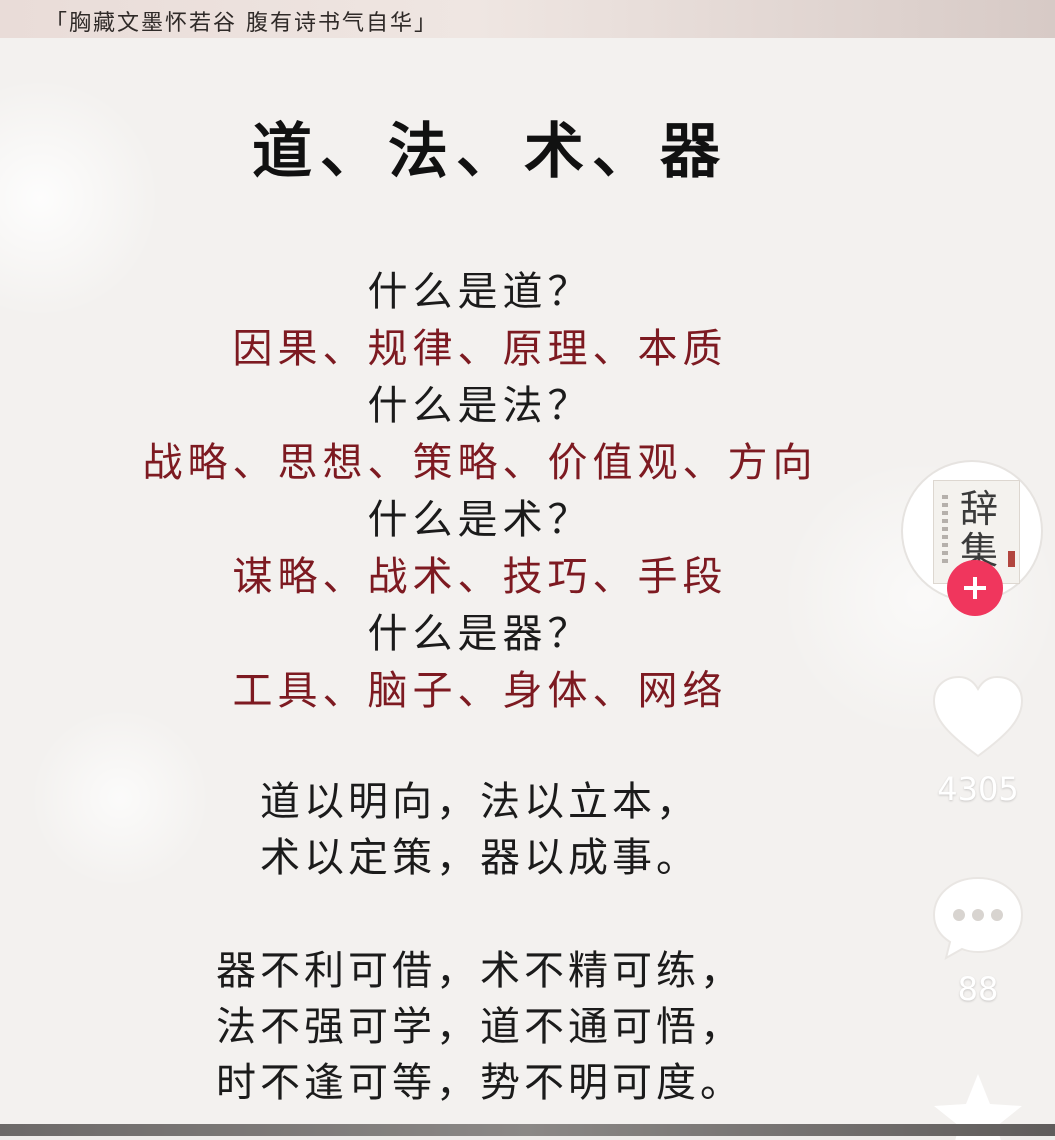 The width and height of the screenshot is (1055, 1140). I want to click on question-dao: 什么是道？, so click(480, 292).